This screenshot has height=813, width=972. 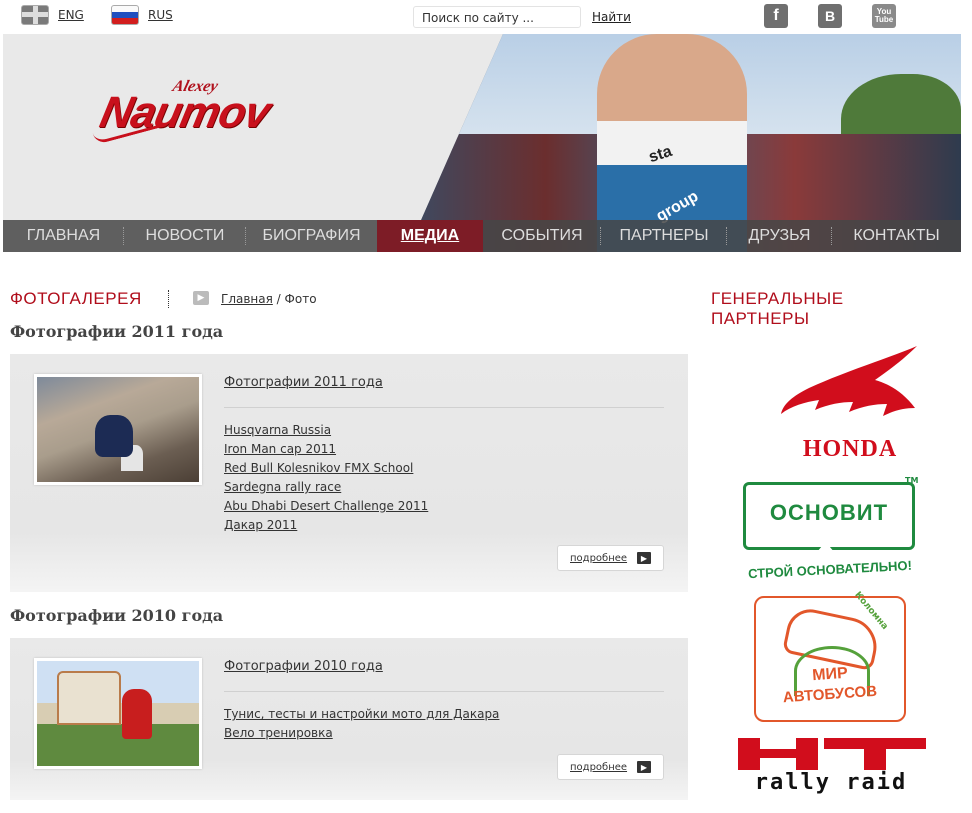 What do you see at coordinates (282, 487) in the screenshot?
I see `album-sublink: Sardegna rally race` at bounding box center [282, 487].